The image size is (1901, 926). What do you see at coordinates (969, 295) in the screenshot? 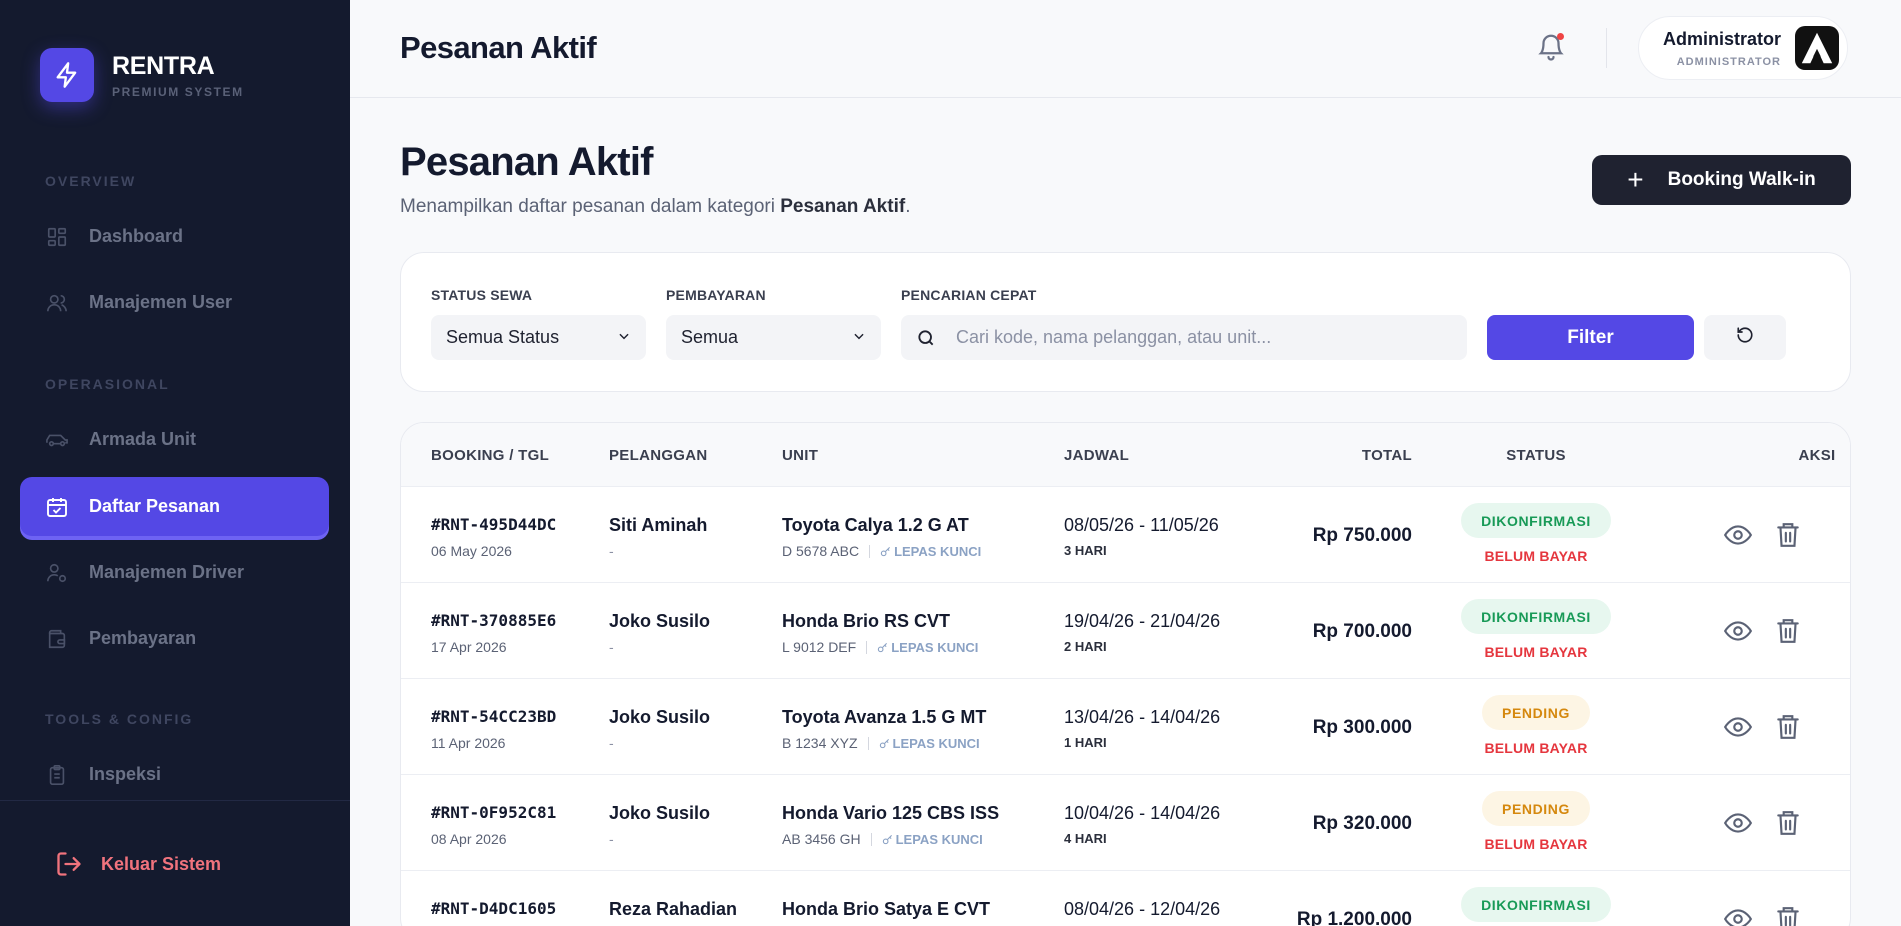
I see `search-filter-label: PENCARIAN CEPAT` at bounding box center [969, 295].